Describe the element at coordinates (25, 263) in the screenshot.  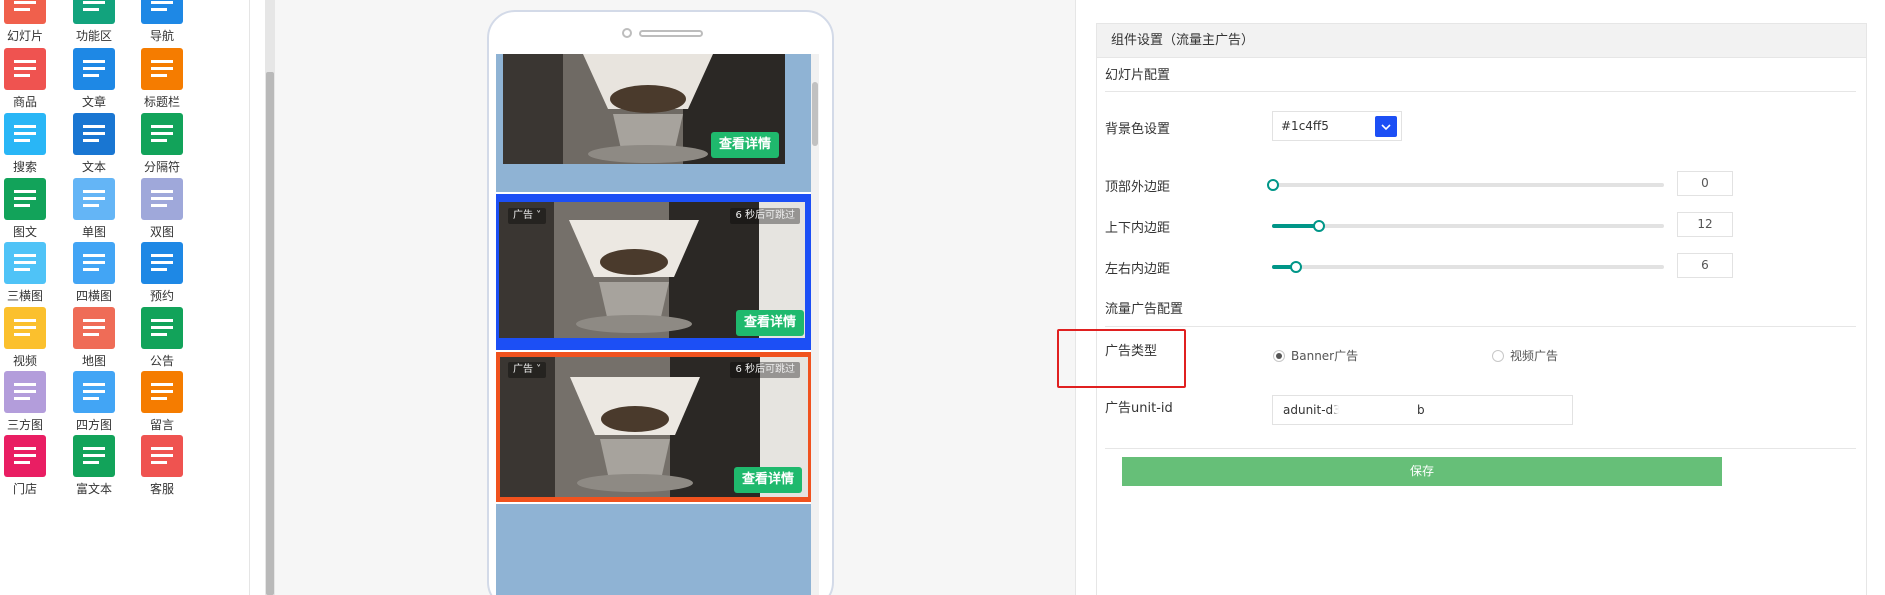
I see `three-row-image-icon` at that location.